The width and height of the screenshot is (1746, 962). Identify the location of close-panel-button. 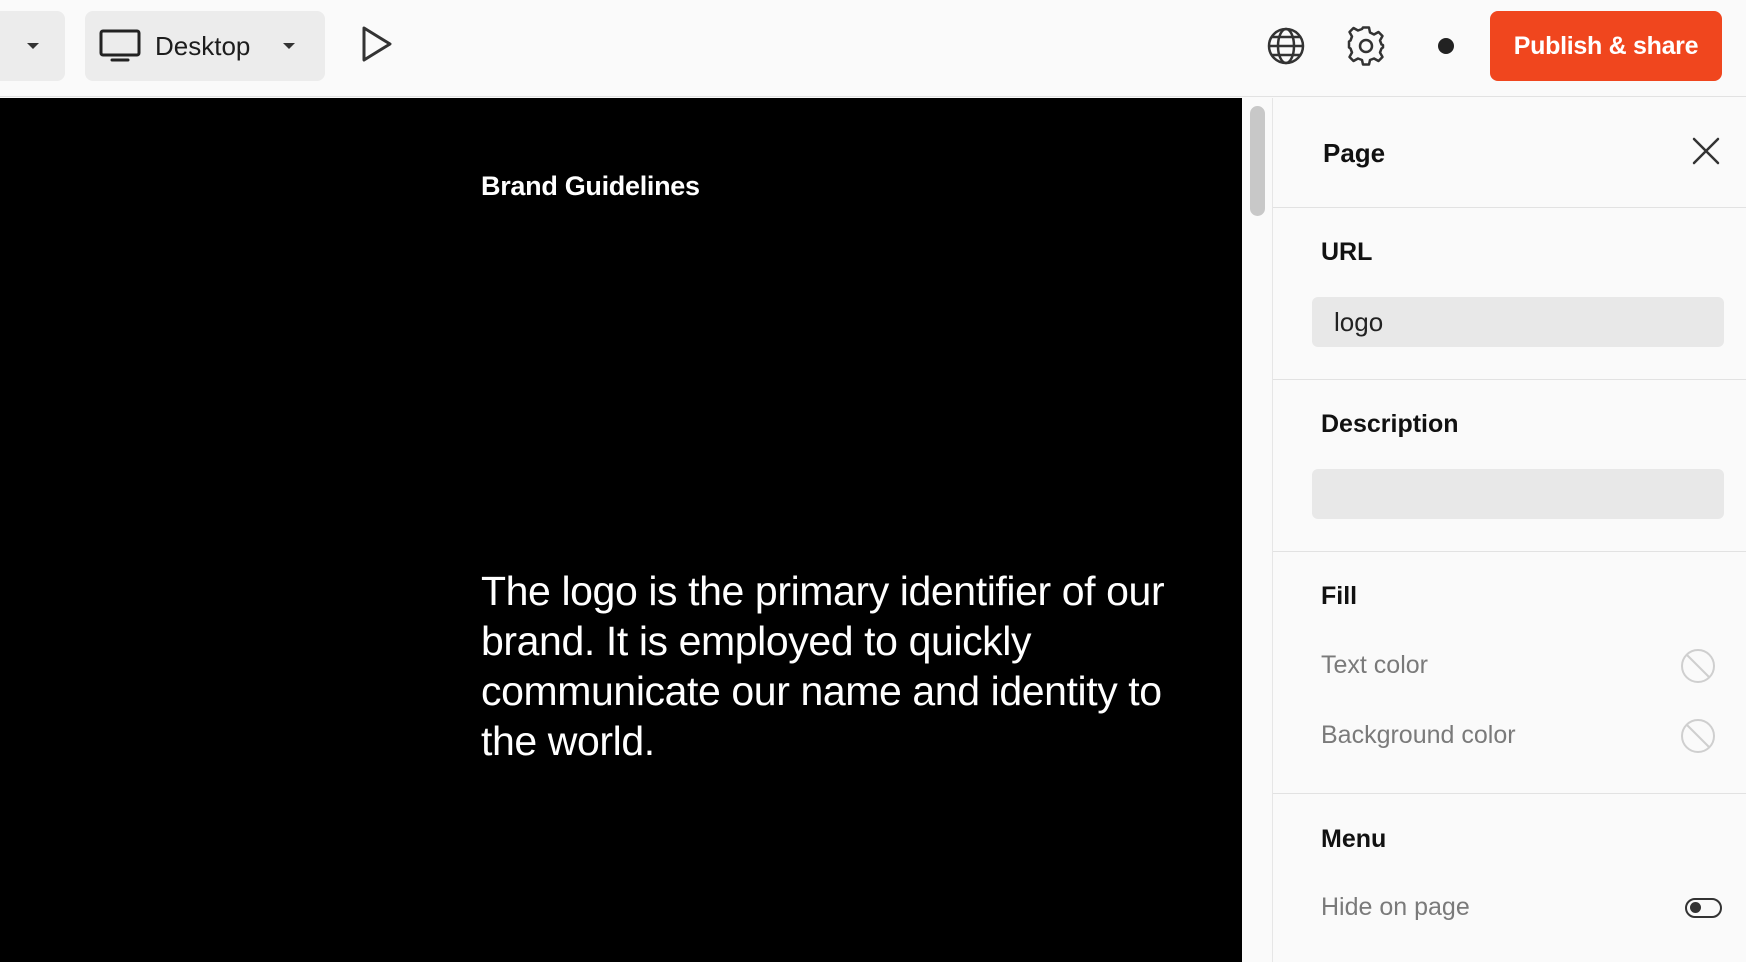
(1706, 153).